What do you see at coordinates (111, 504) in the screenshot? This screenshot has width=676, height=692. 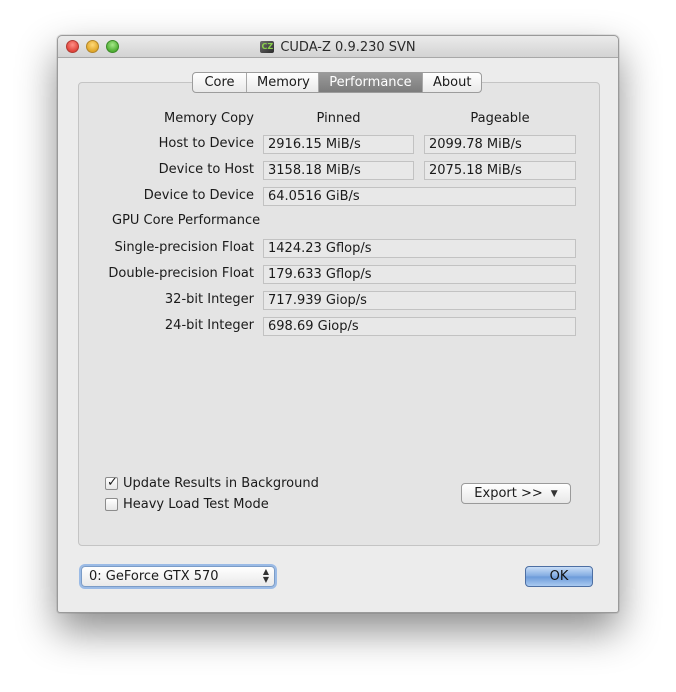 I see `heavy-load-checkbox` at bounding box center [111, 504].